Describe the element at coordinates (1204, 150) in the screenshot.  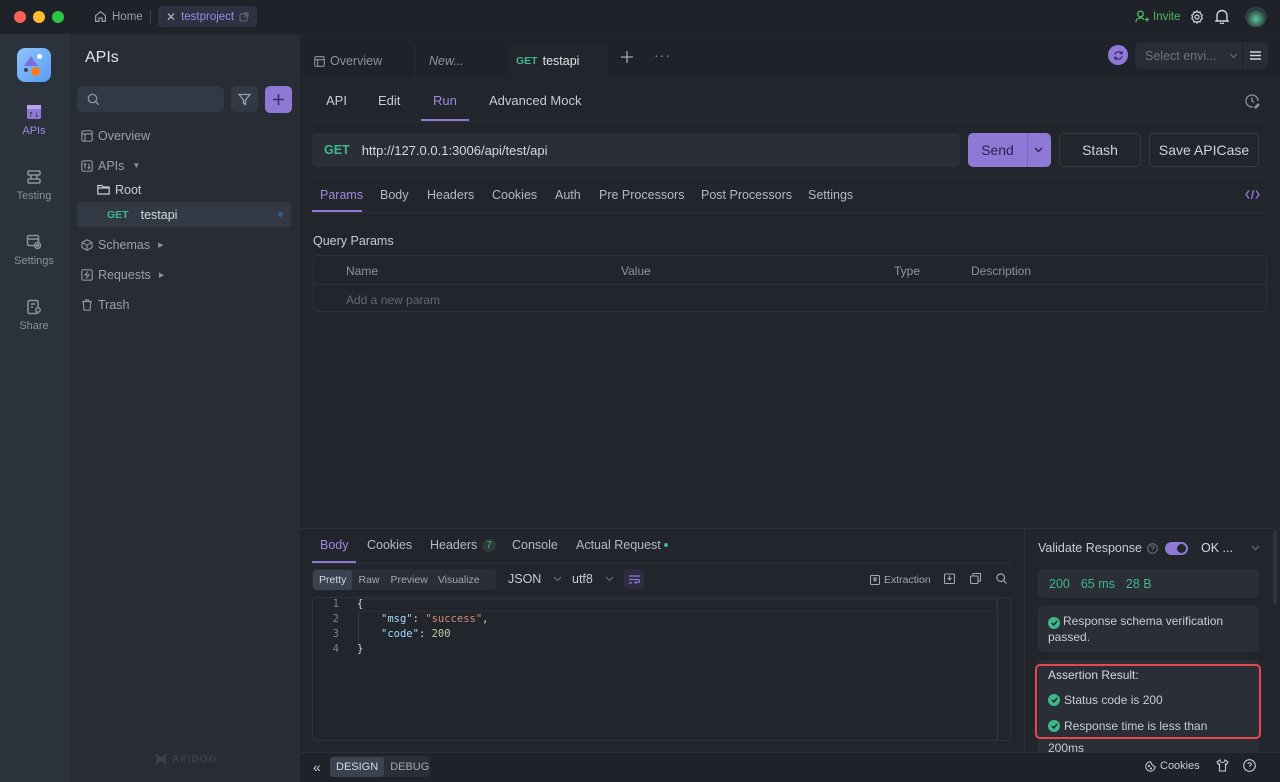
I see `save-apicase-button: Save APICase` at that location.